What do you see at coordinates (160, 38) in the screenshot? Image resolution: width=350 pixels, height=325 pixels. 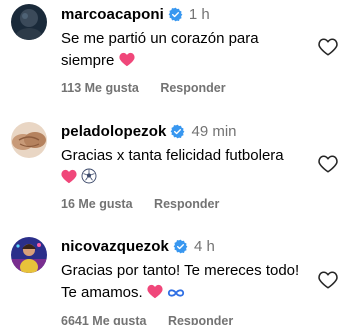 I see `comment-text-line: Se me partió un corazón para` at bounding box center [160, 38].